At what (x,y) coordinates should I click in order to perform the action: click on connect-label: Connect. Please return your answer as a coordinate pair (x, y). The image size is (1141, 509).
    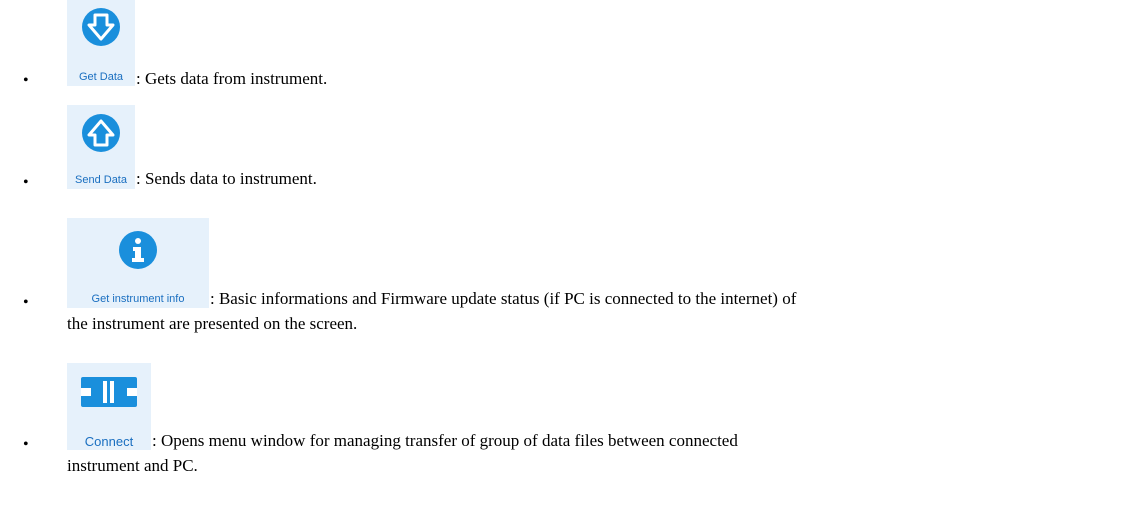
    Looking at the image, I should click on (109, 441).